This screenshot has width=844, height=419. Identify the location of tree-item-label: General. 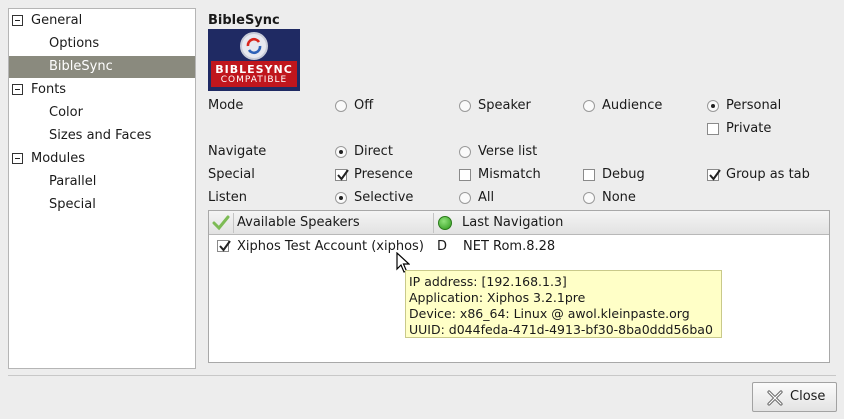
(57, 20).